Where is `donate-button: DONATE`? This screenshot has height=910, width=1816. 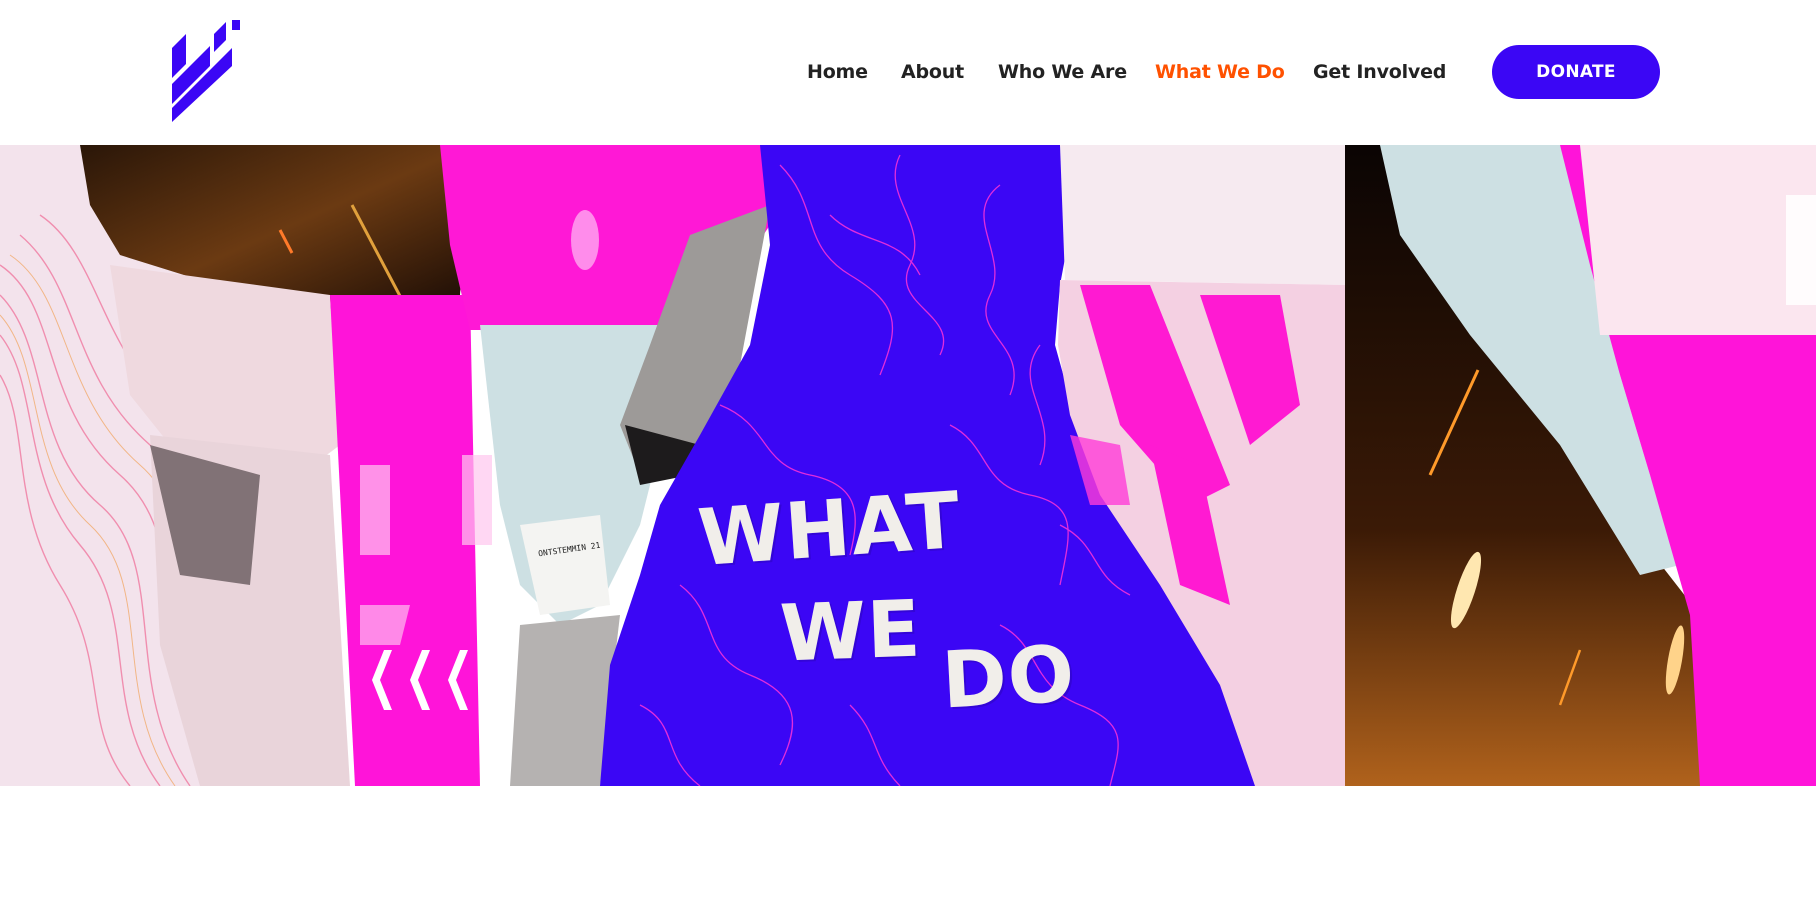
donate-button: DONATE is located at coordinates (1576, 72).